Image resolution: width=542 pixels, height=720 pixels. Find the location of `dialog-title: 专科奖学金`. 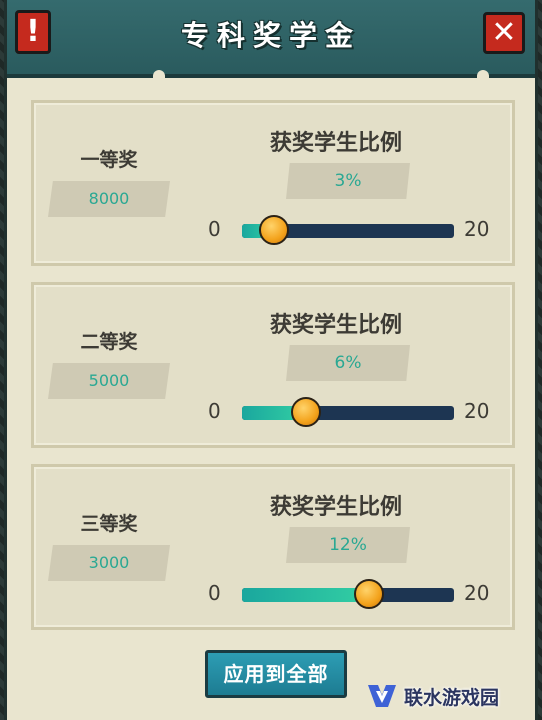

dialog-title: 专科奖学金 is located at coordinates (270, 35).